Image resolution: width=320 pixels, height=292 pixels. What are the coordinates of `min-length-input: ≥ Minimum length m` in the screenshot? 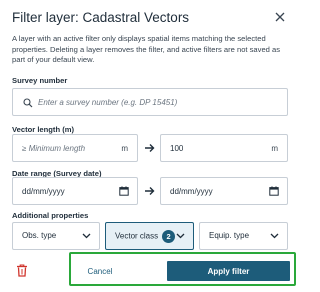 It's located at (75, 148).